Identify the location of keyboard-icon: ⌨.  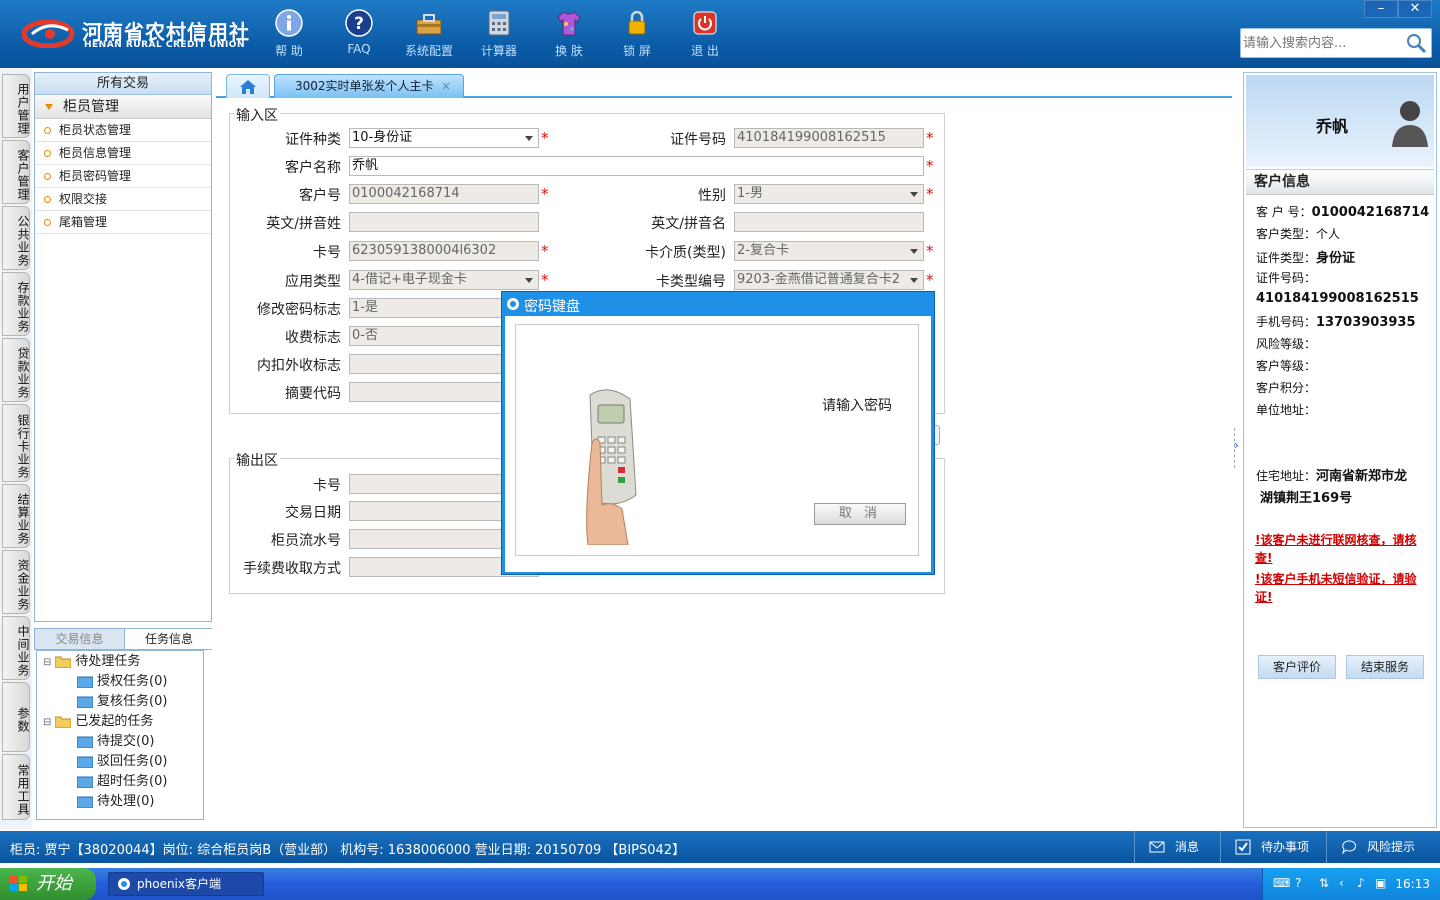
(1281, 883).